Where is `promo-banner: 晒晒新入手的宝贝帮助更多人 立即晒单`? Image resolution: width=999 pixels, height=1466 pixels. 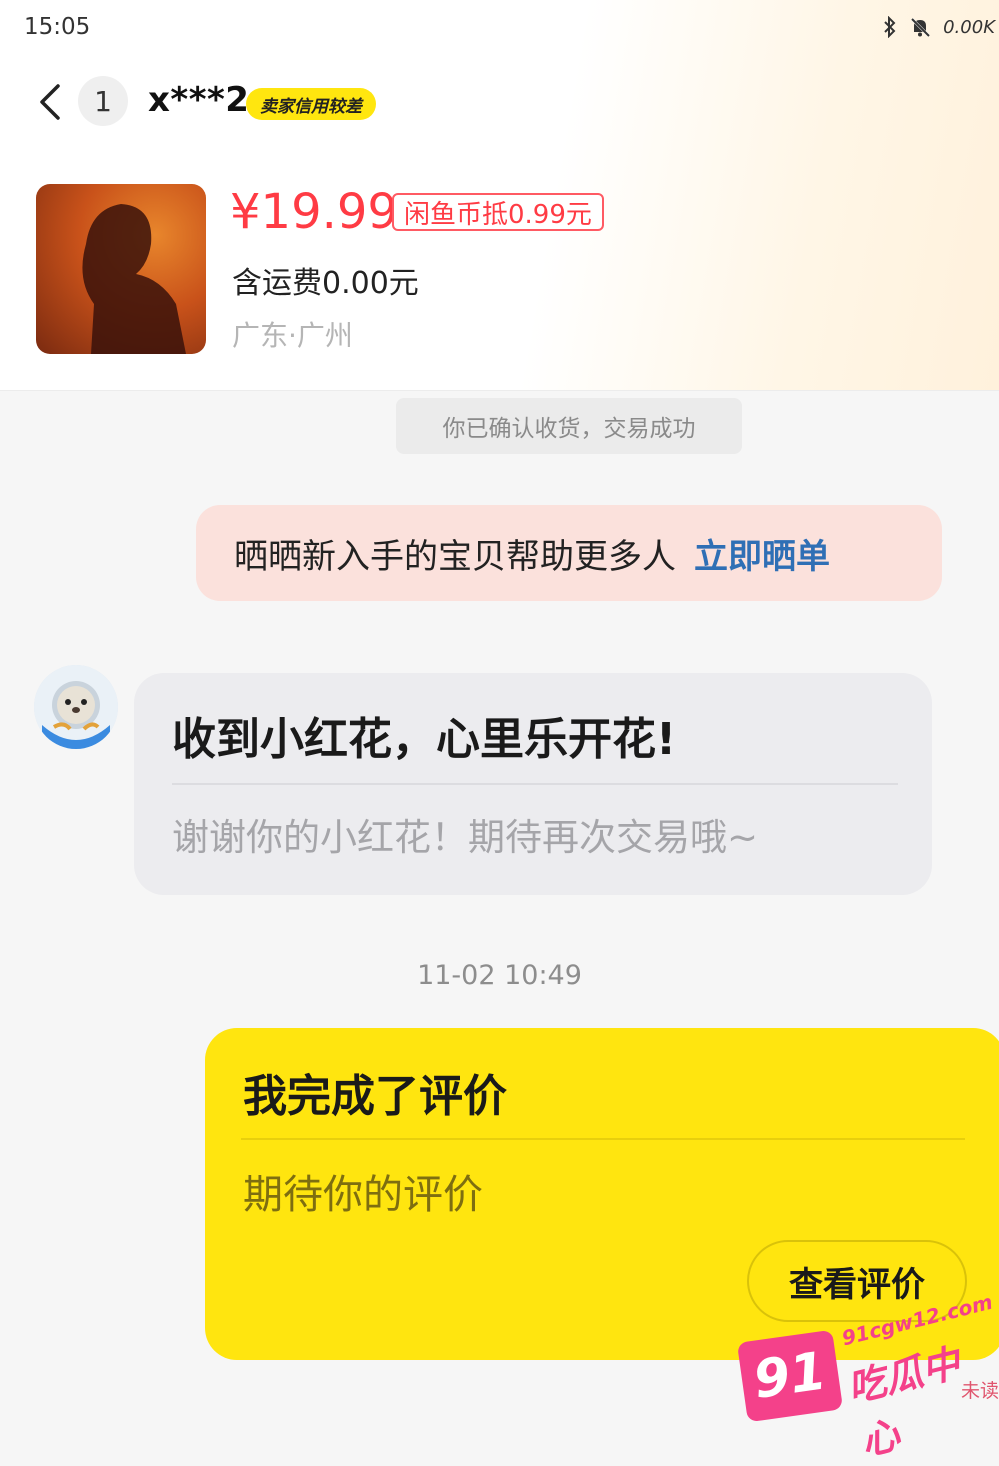
promo-banner: 晒晒新入手的宝贝帮助更多人 立即晒单 is located at coordinates (569, 553).